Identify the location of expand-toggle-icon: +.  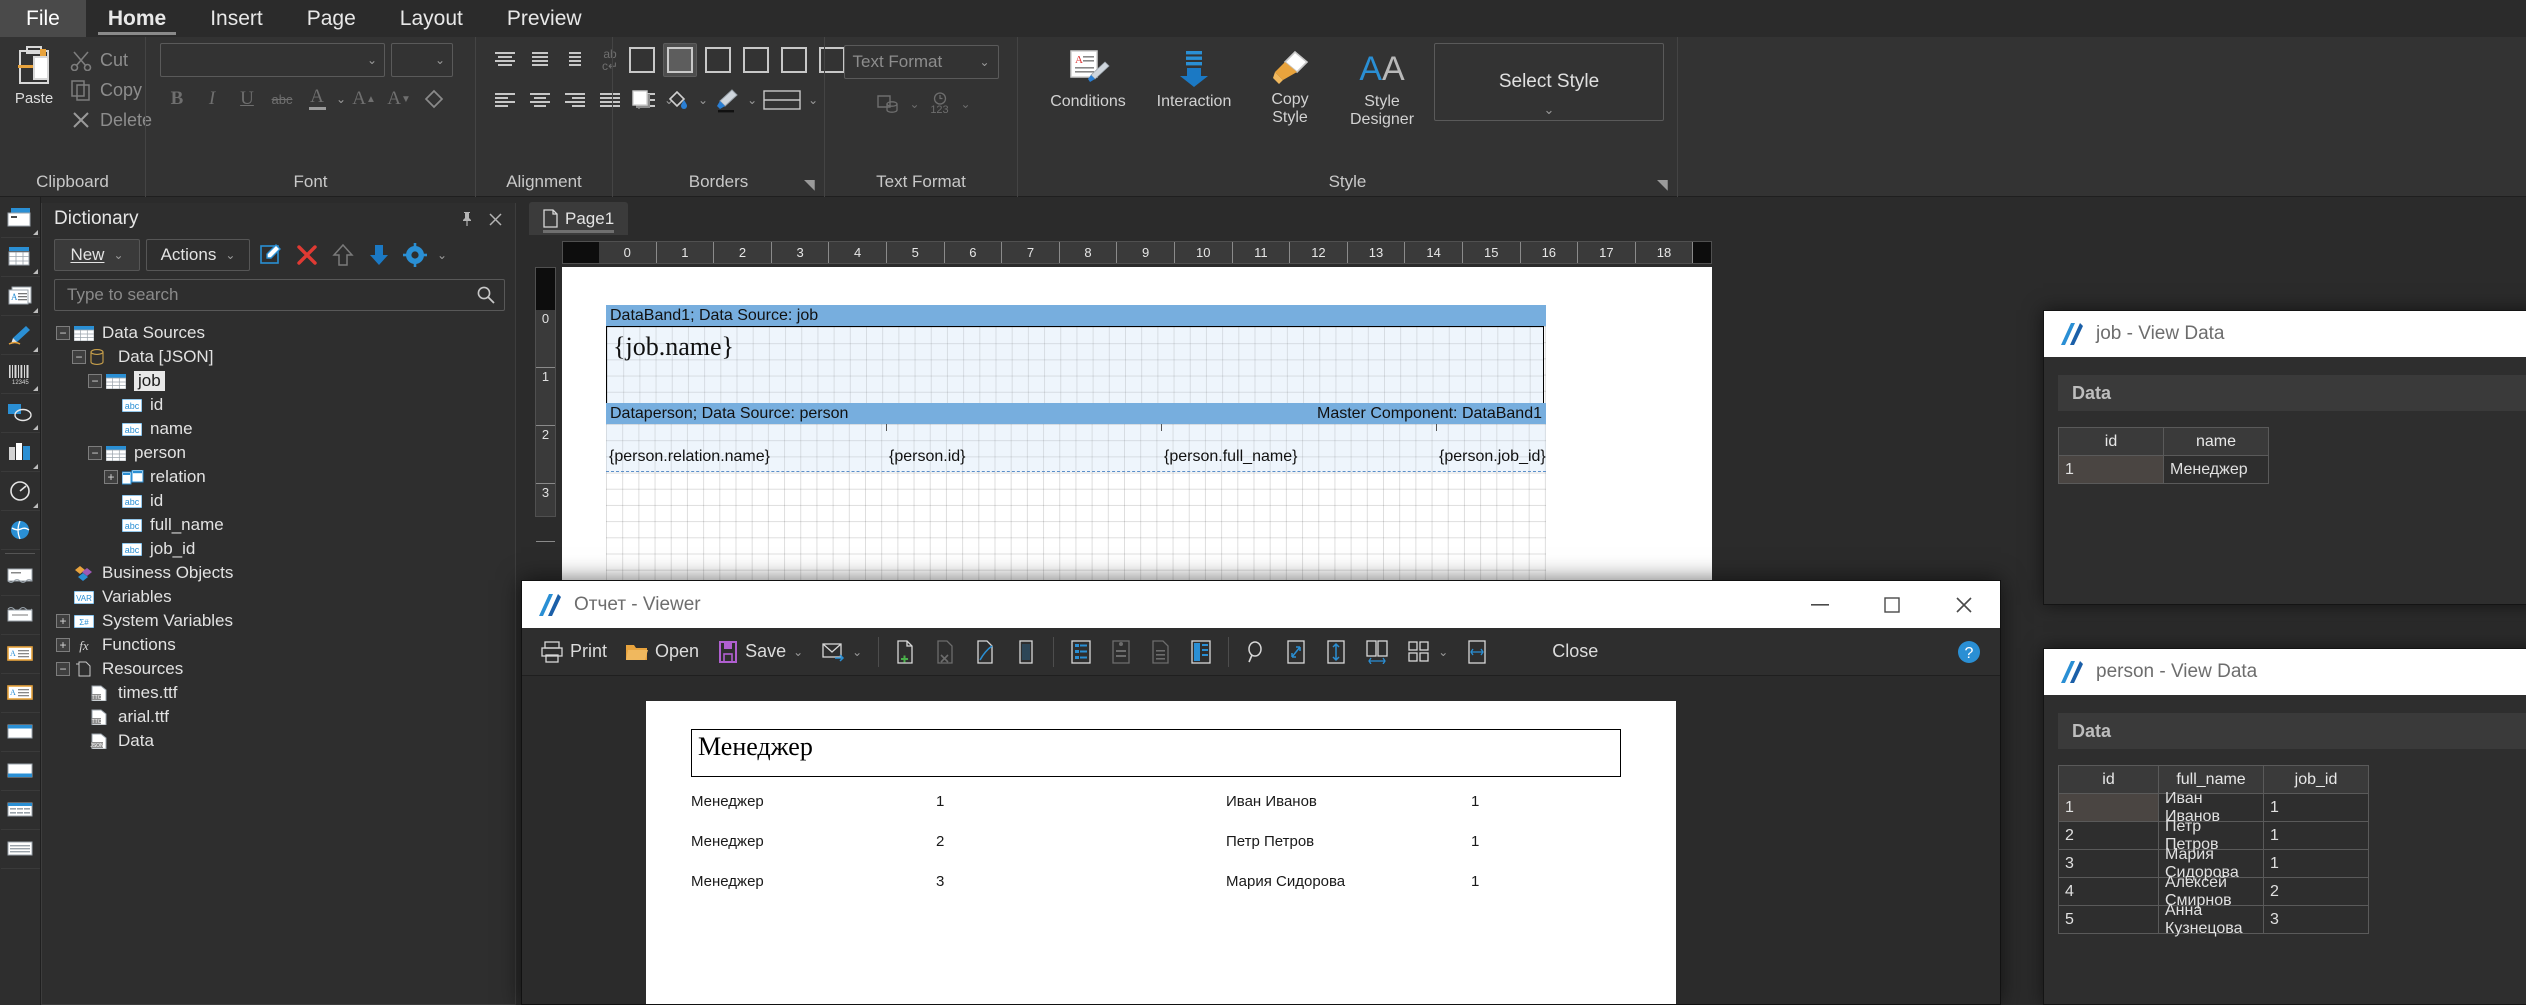
(63, 645).